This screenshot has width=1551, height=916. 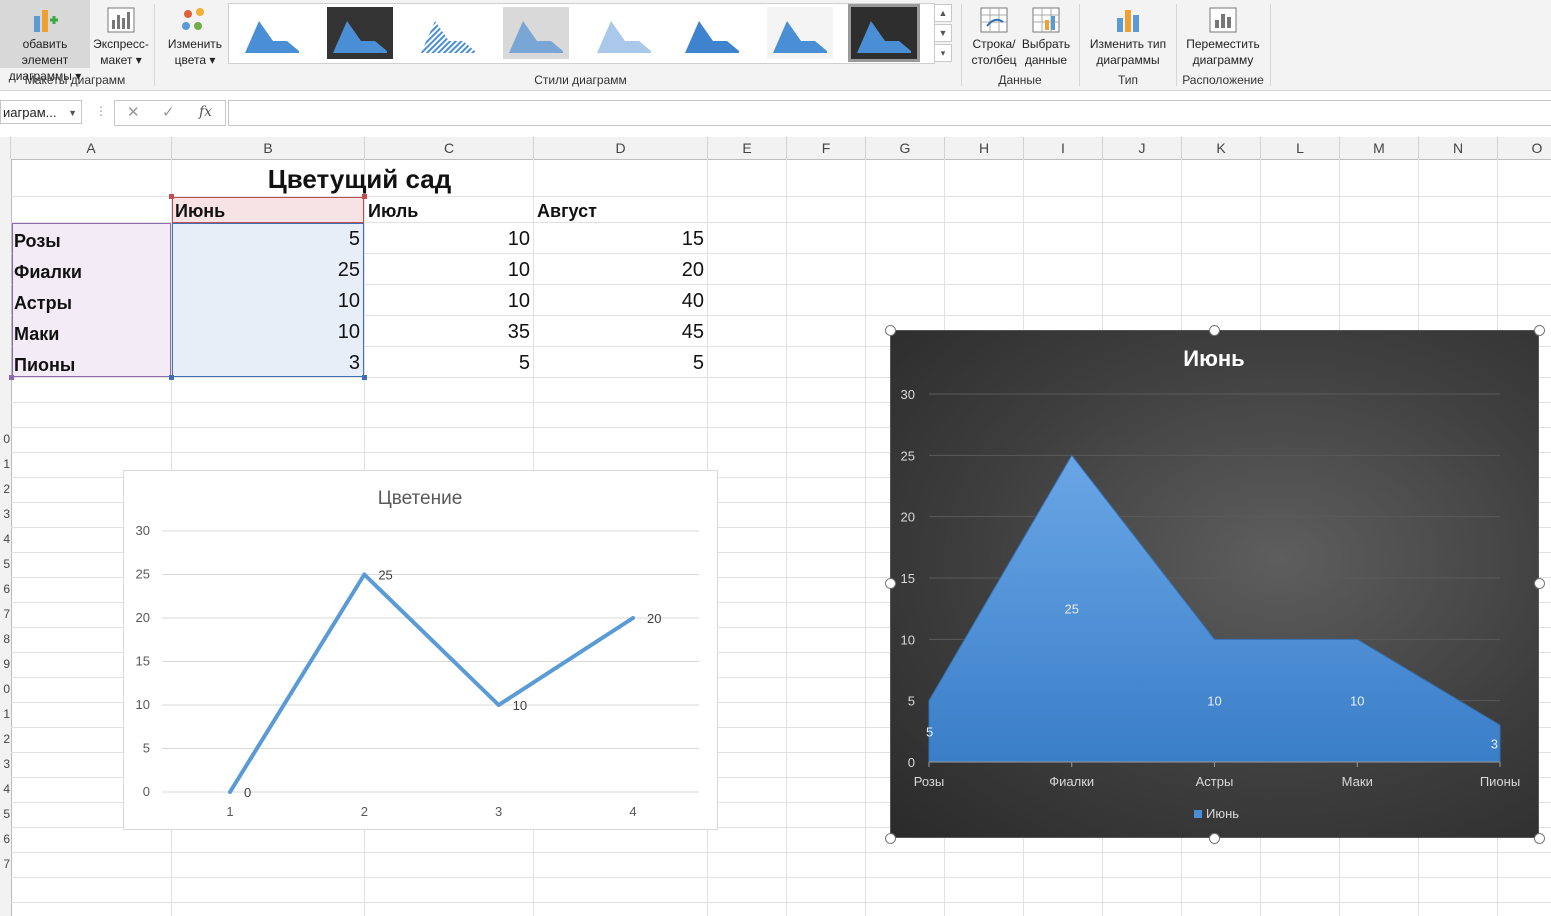 What do you see at coordinates (5, 664) in the screenshot?
I see `row-number: 9` at bounding box center [5, 664].